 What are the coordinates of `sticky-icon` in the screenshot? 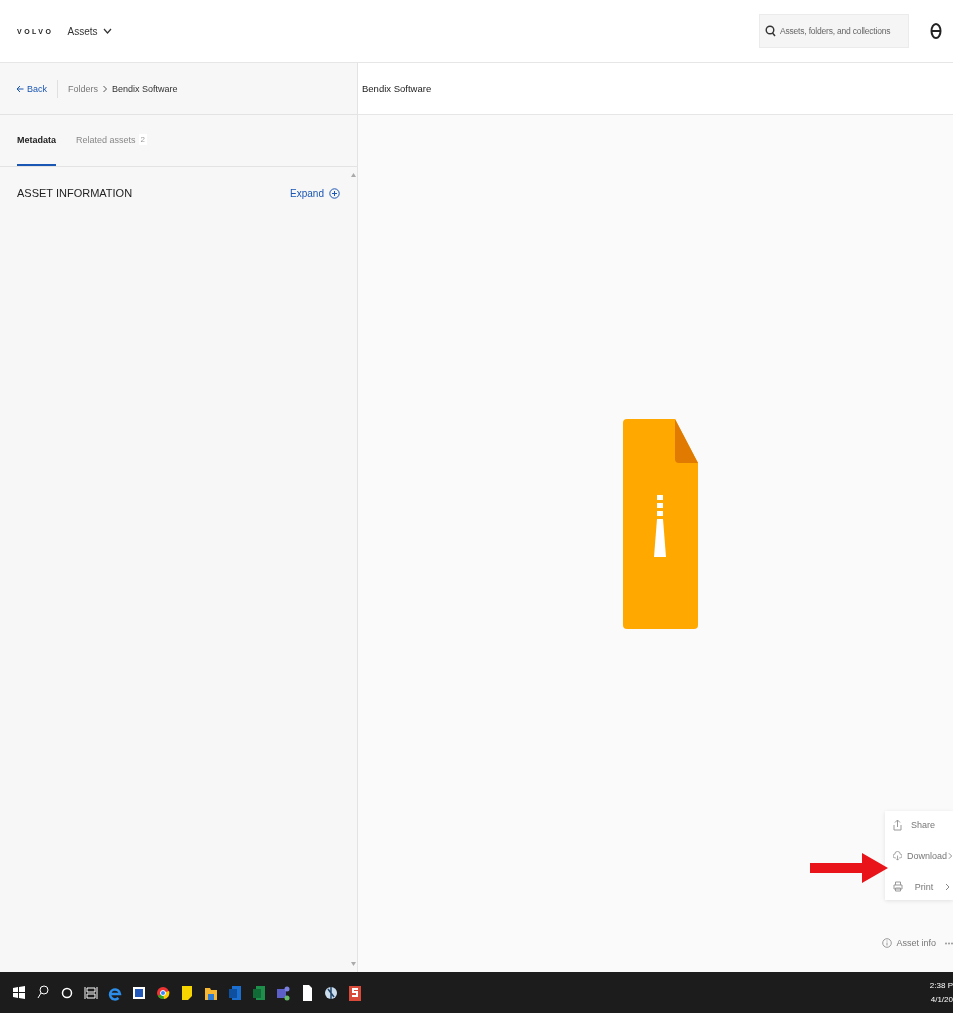 It's located at (187, 992).